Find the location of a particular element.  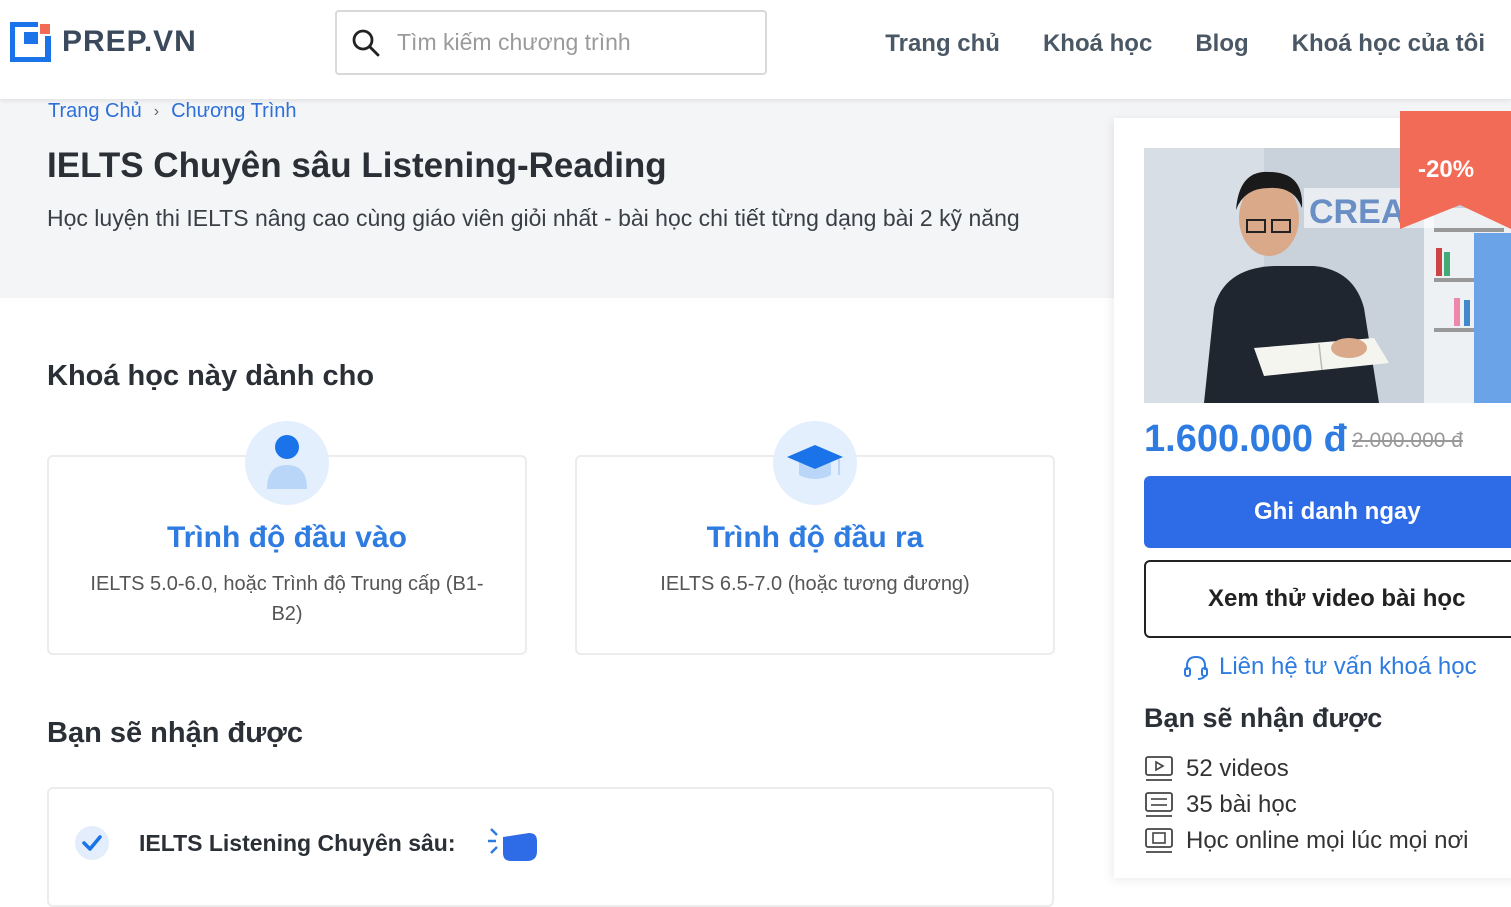

exit-level-desc: IELTS 6.5-7.0 (hoặc tương đương) is located at coordinates (815, 584).